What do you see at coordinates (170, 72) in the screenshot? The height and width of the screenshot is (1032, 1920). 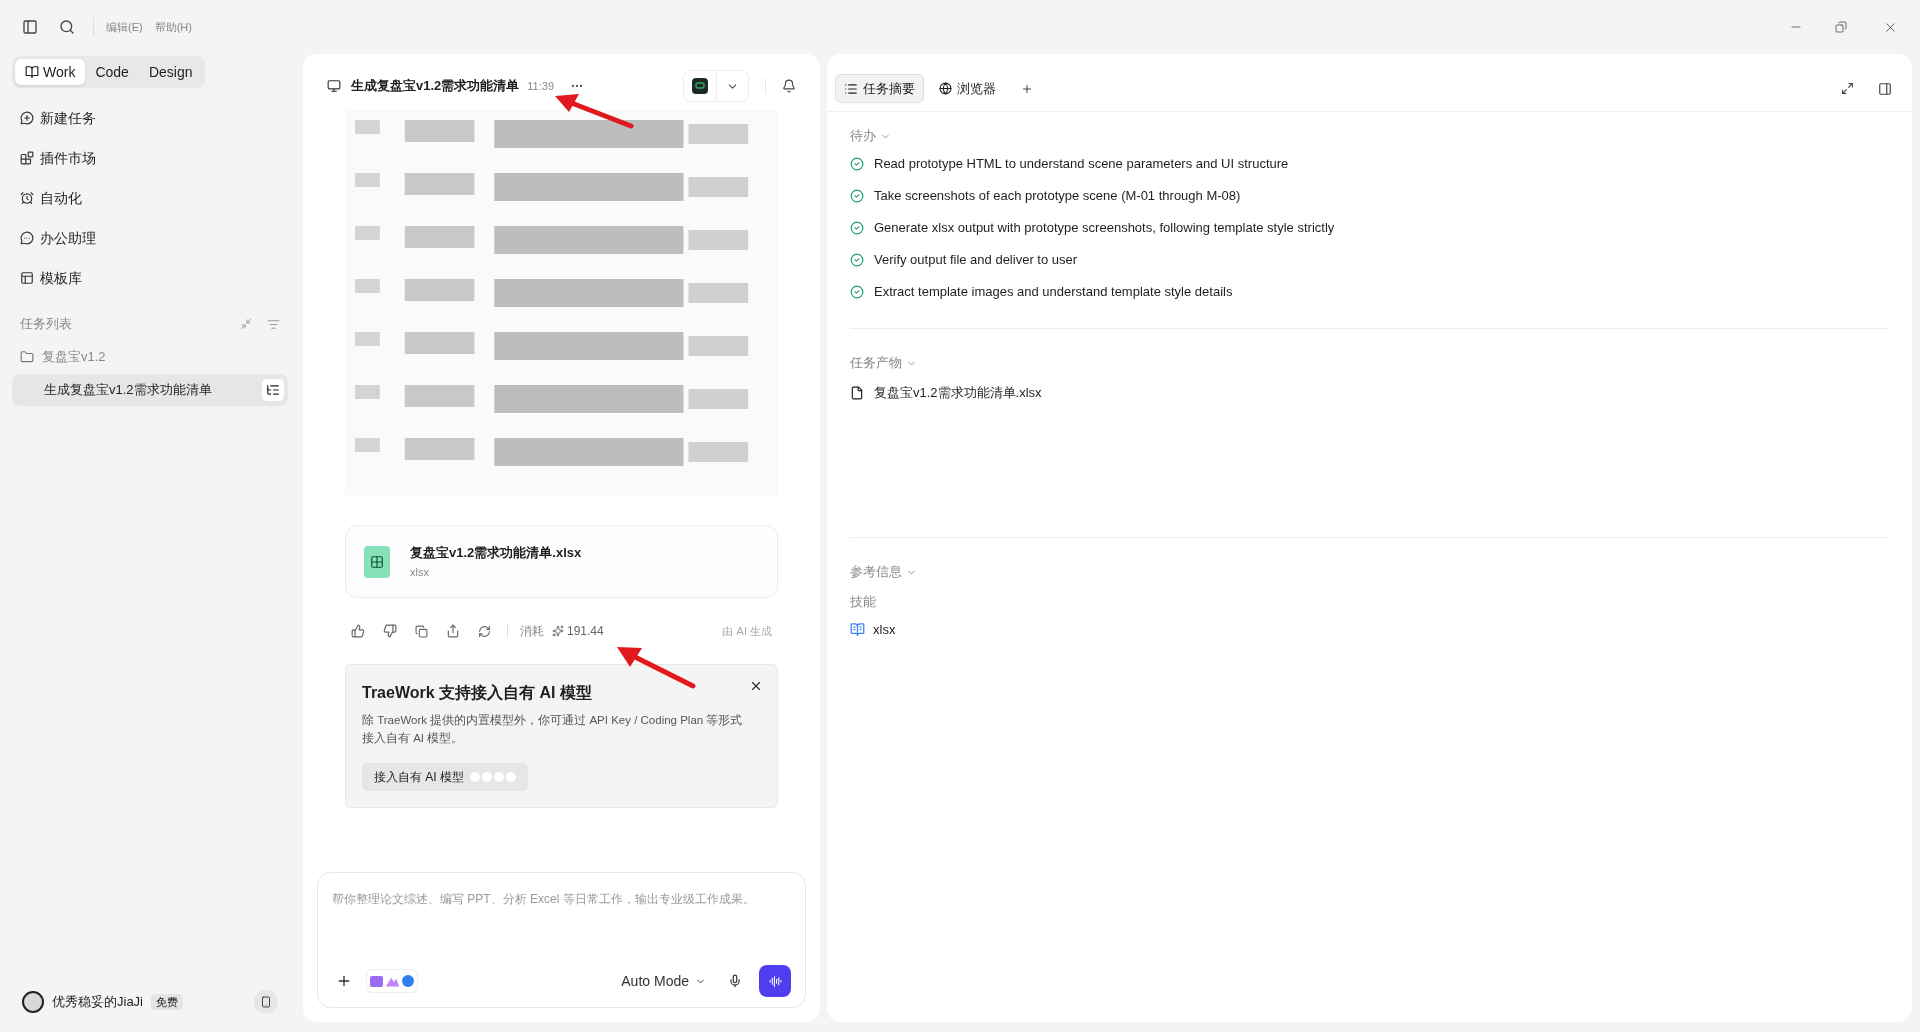 I see `mode-tab: Design` at bounding box center [170, 72].